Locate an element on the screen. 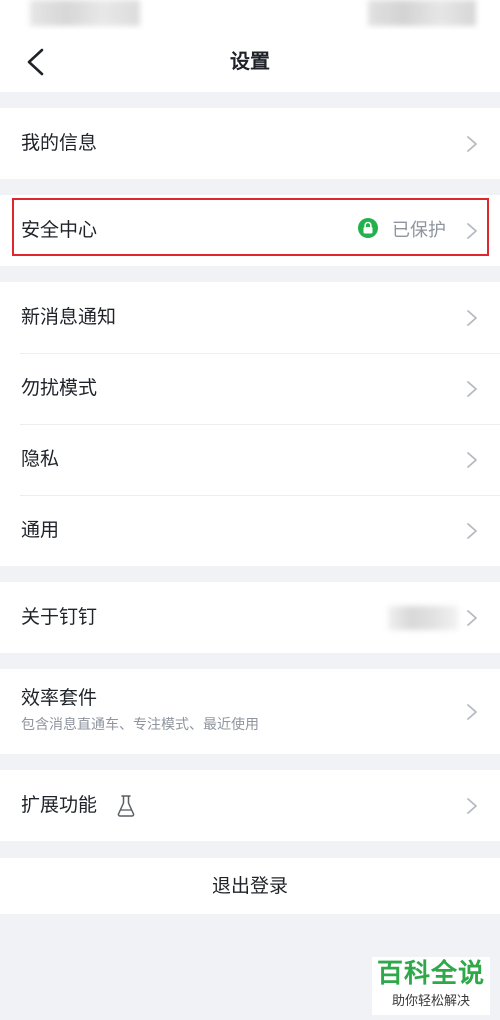 The image size is (500, 1020). watermark-title: 百科全说 is located at coordinates (430, 974).